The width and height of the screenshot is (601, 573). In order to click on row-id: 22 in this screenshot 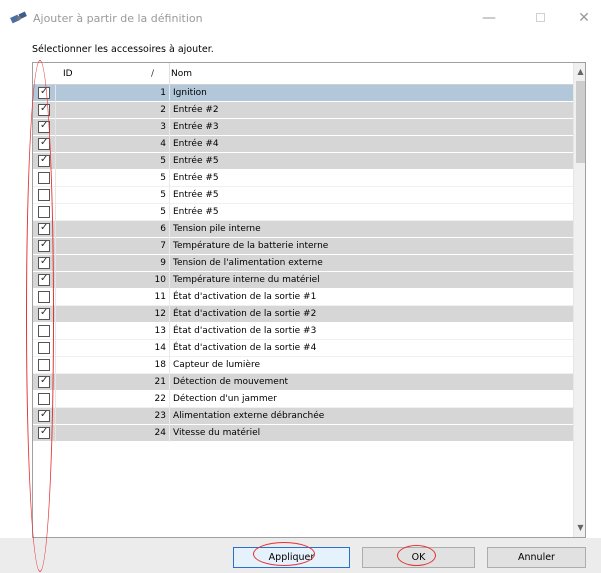, I will do `click(160, 399)`.